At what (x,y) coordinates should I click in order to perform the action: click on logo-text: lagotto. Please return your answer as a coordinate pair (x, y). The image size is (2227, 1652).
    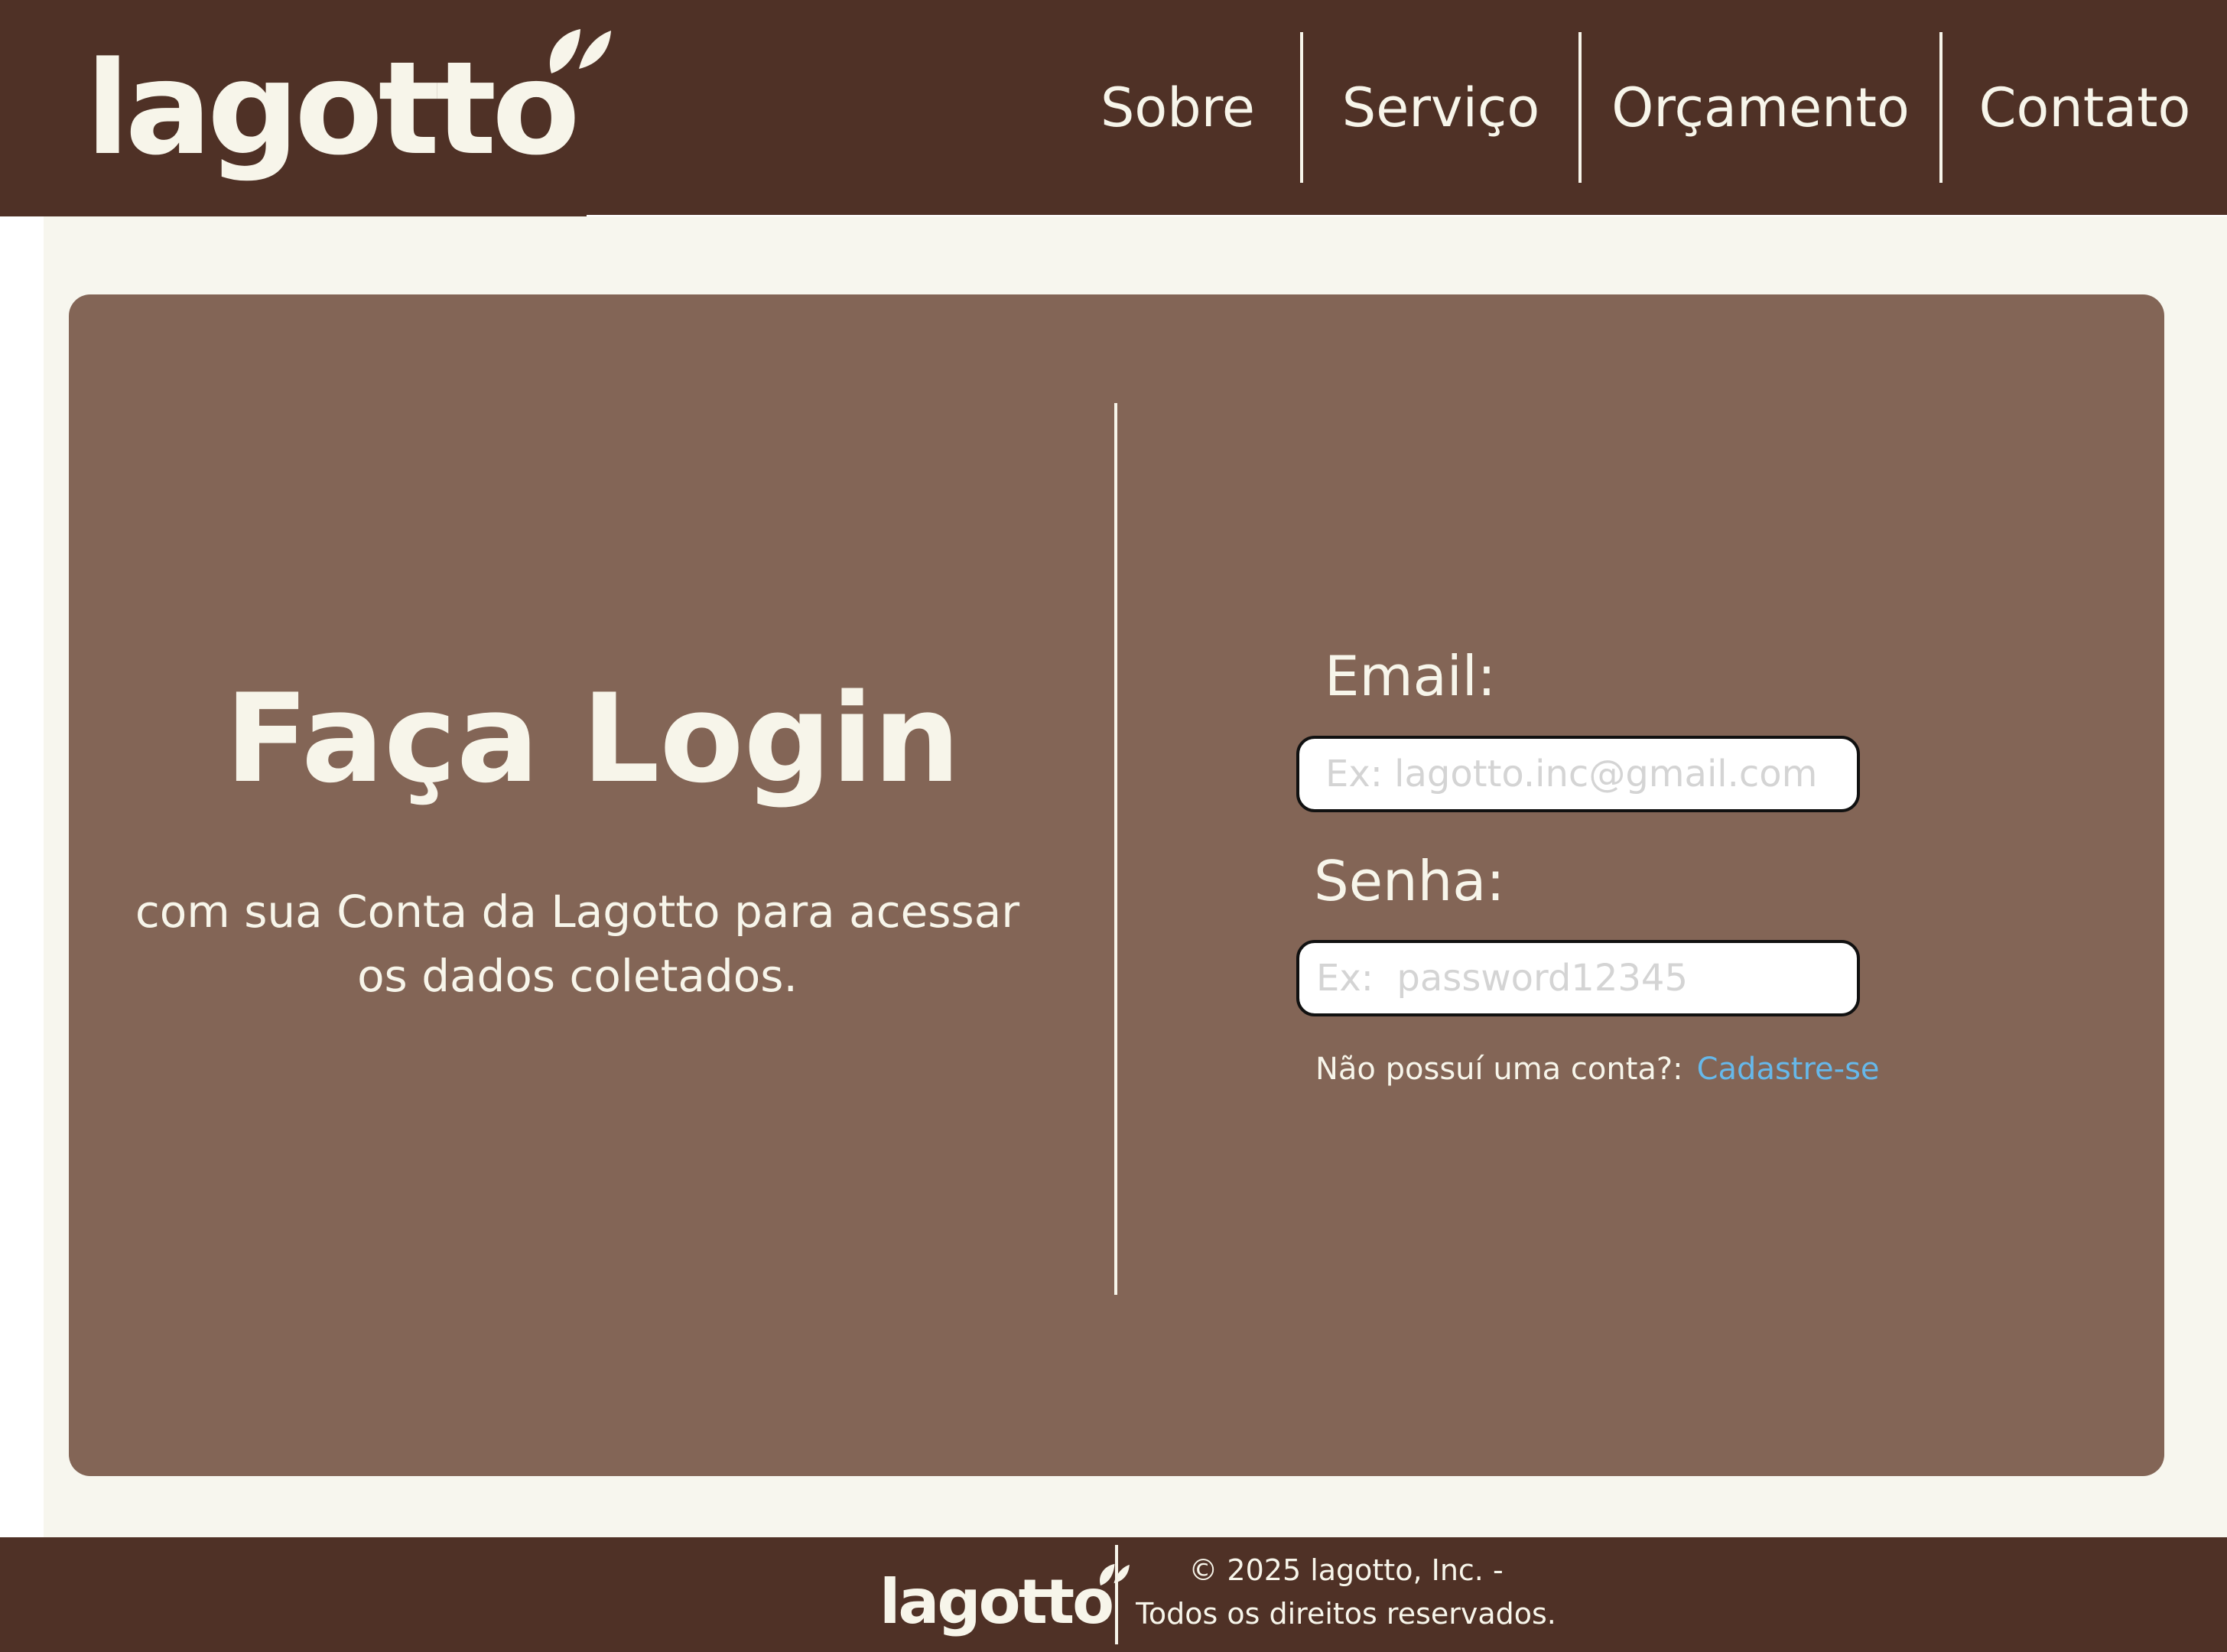
    Looking at the image, I should click on (333, 109).